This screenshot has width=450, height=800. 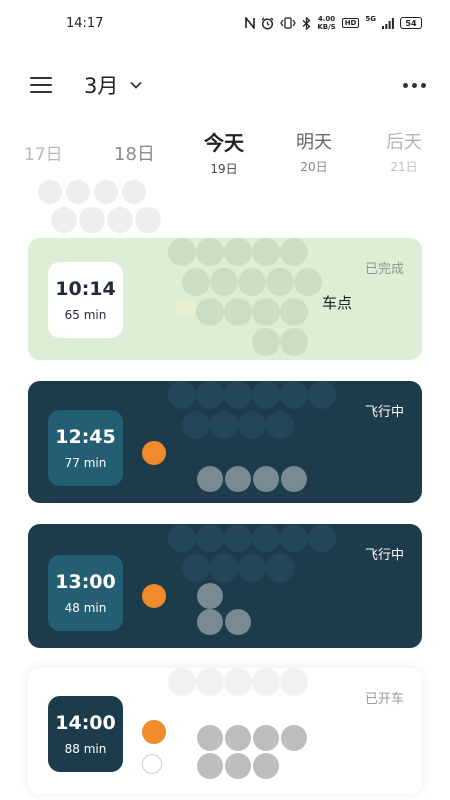 I want to click on date-tab-tomorrow: 明天 20日, so click(x=314, y=151).